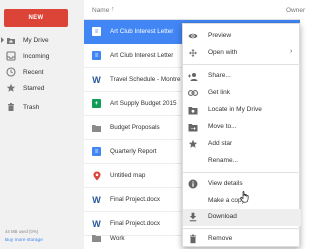  What do you see at coordinates (145, 79) in the screenshot?
I see `file-name: Travel Schedule - Montre` at bounding box center [145, 79].